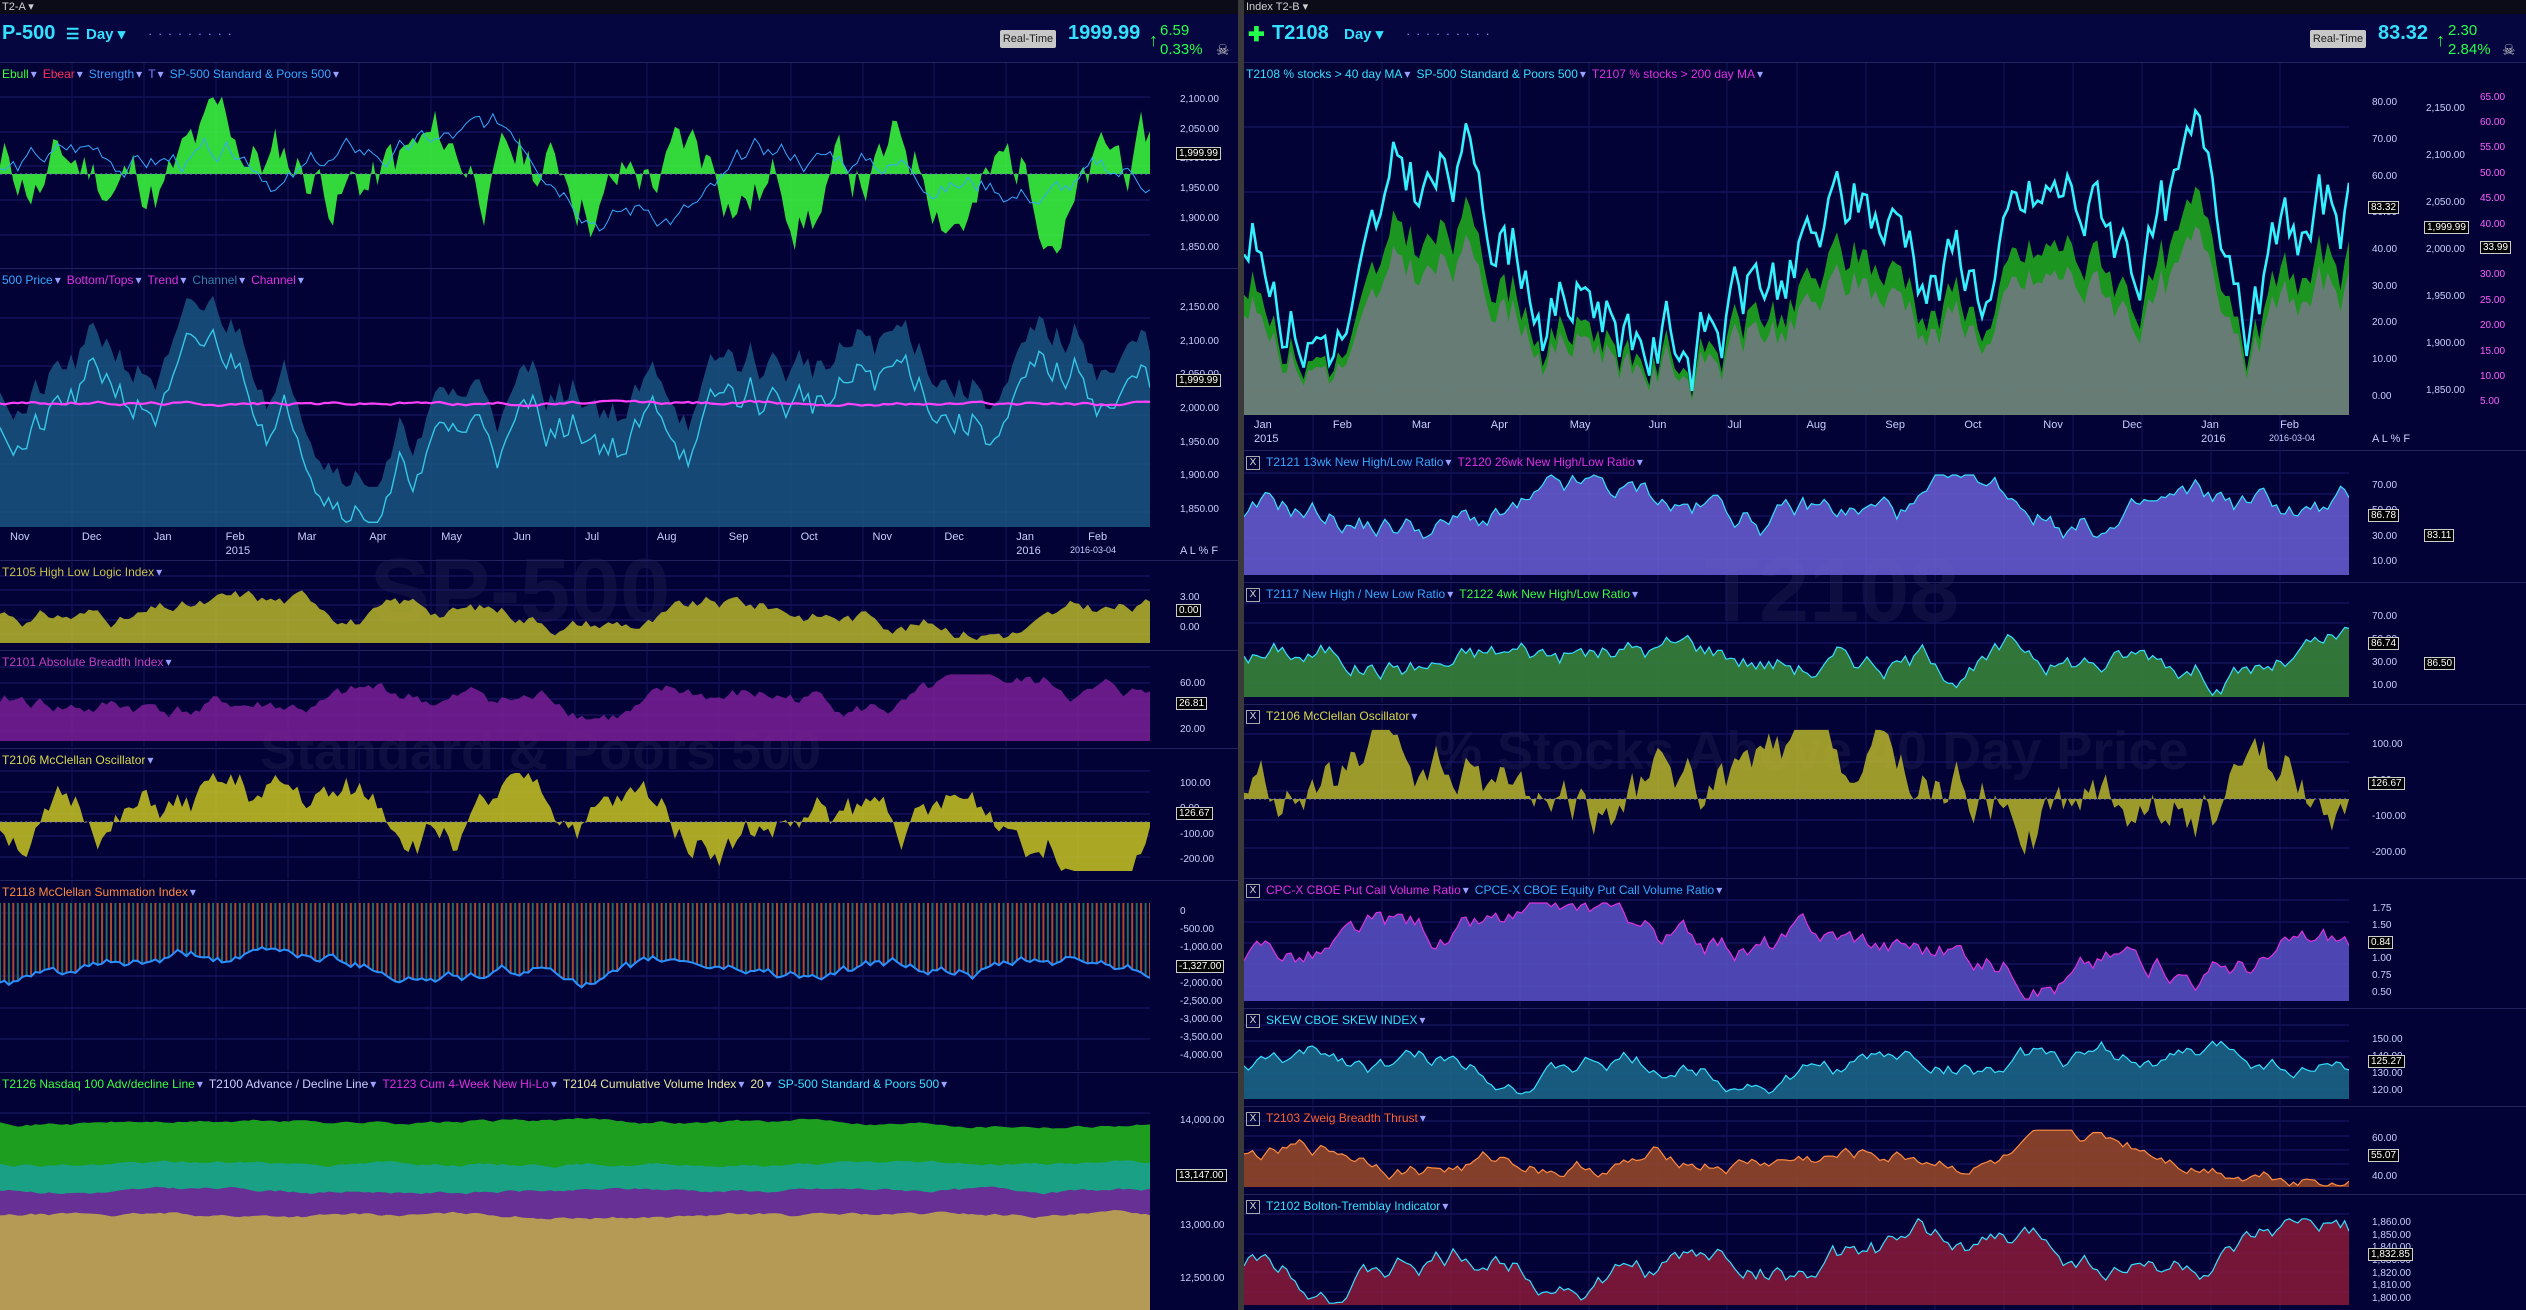 The height and width of the screenshot is (1310, 2526). Describe the element at coordinates (78, 572) in the screenshot. I see `legend-item: T2105 High Low Logic Index` at that location.